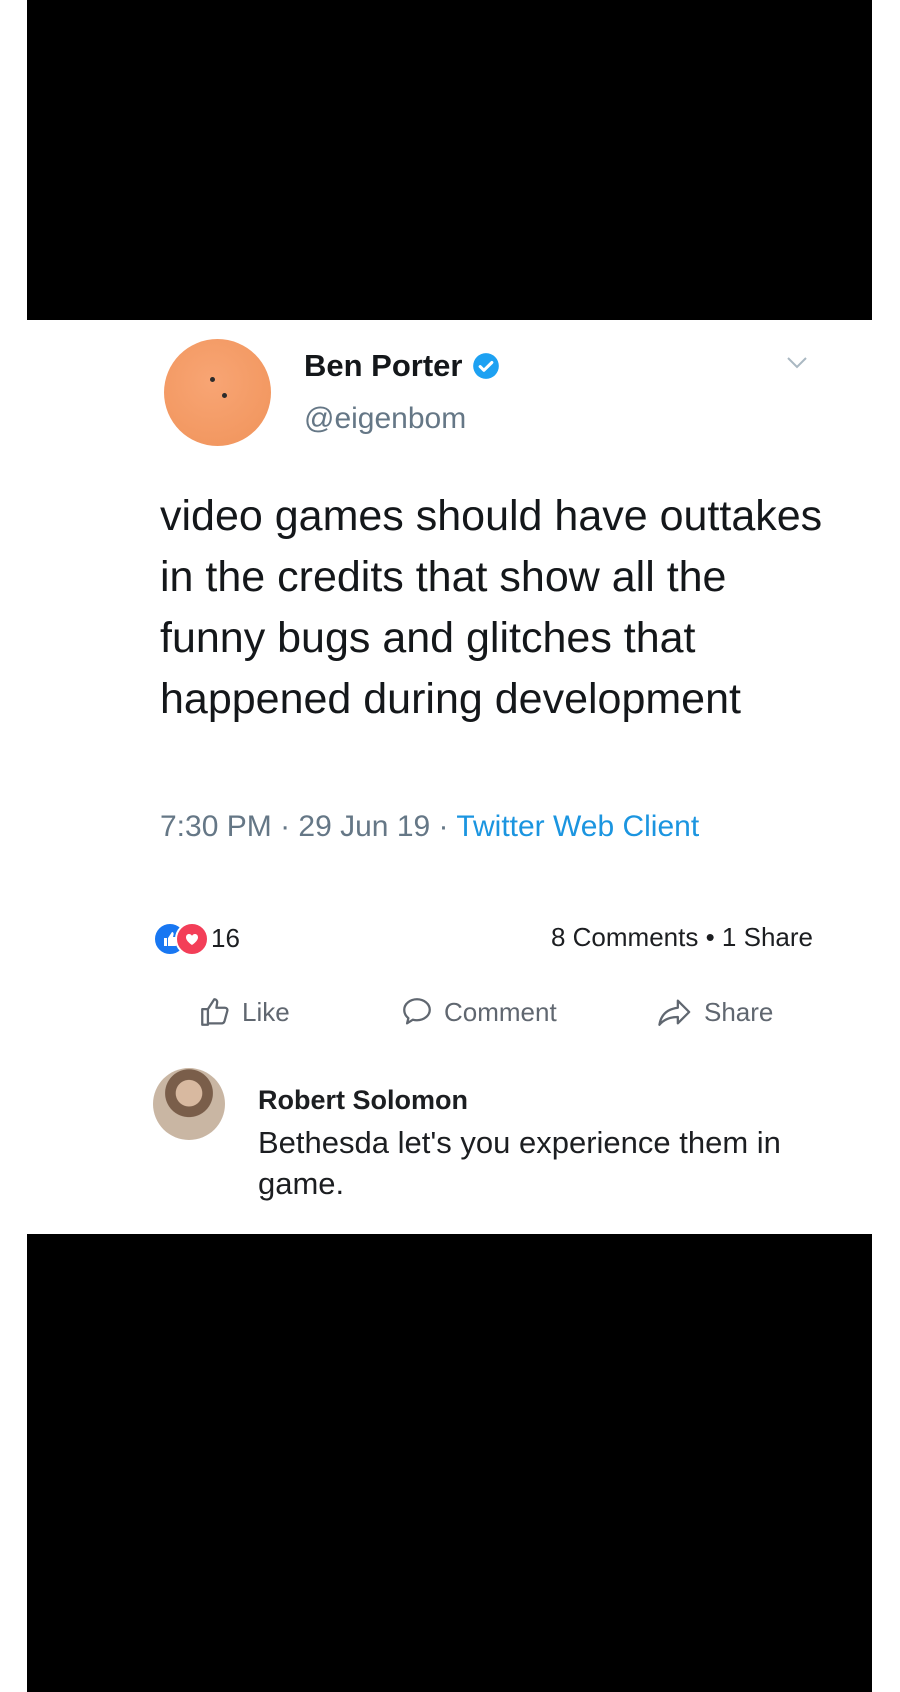 The height and width of the screenshot is (1692, 900). I want to click on tweet-meta: 7:30 PM · 29 Jun 19 · Twitter Web Client, so click(429, 827).